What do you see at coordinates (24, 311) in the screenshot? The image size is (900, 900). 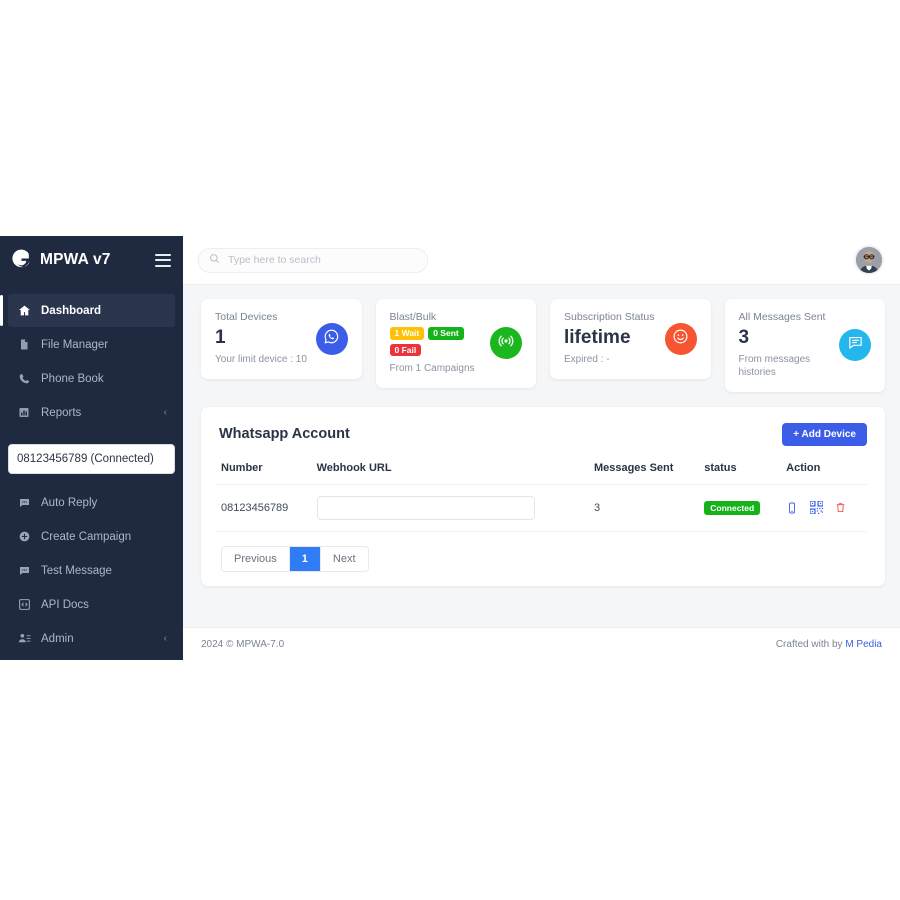 I see `home-icon` at bounding box center [24, 311].